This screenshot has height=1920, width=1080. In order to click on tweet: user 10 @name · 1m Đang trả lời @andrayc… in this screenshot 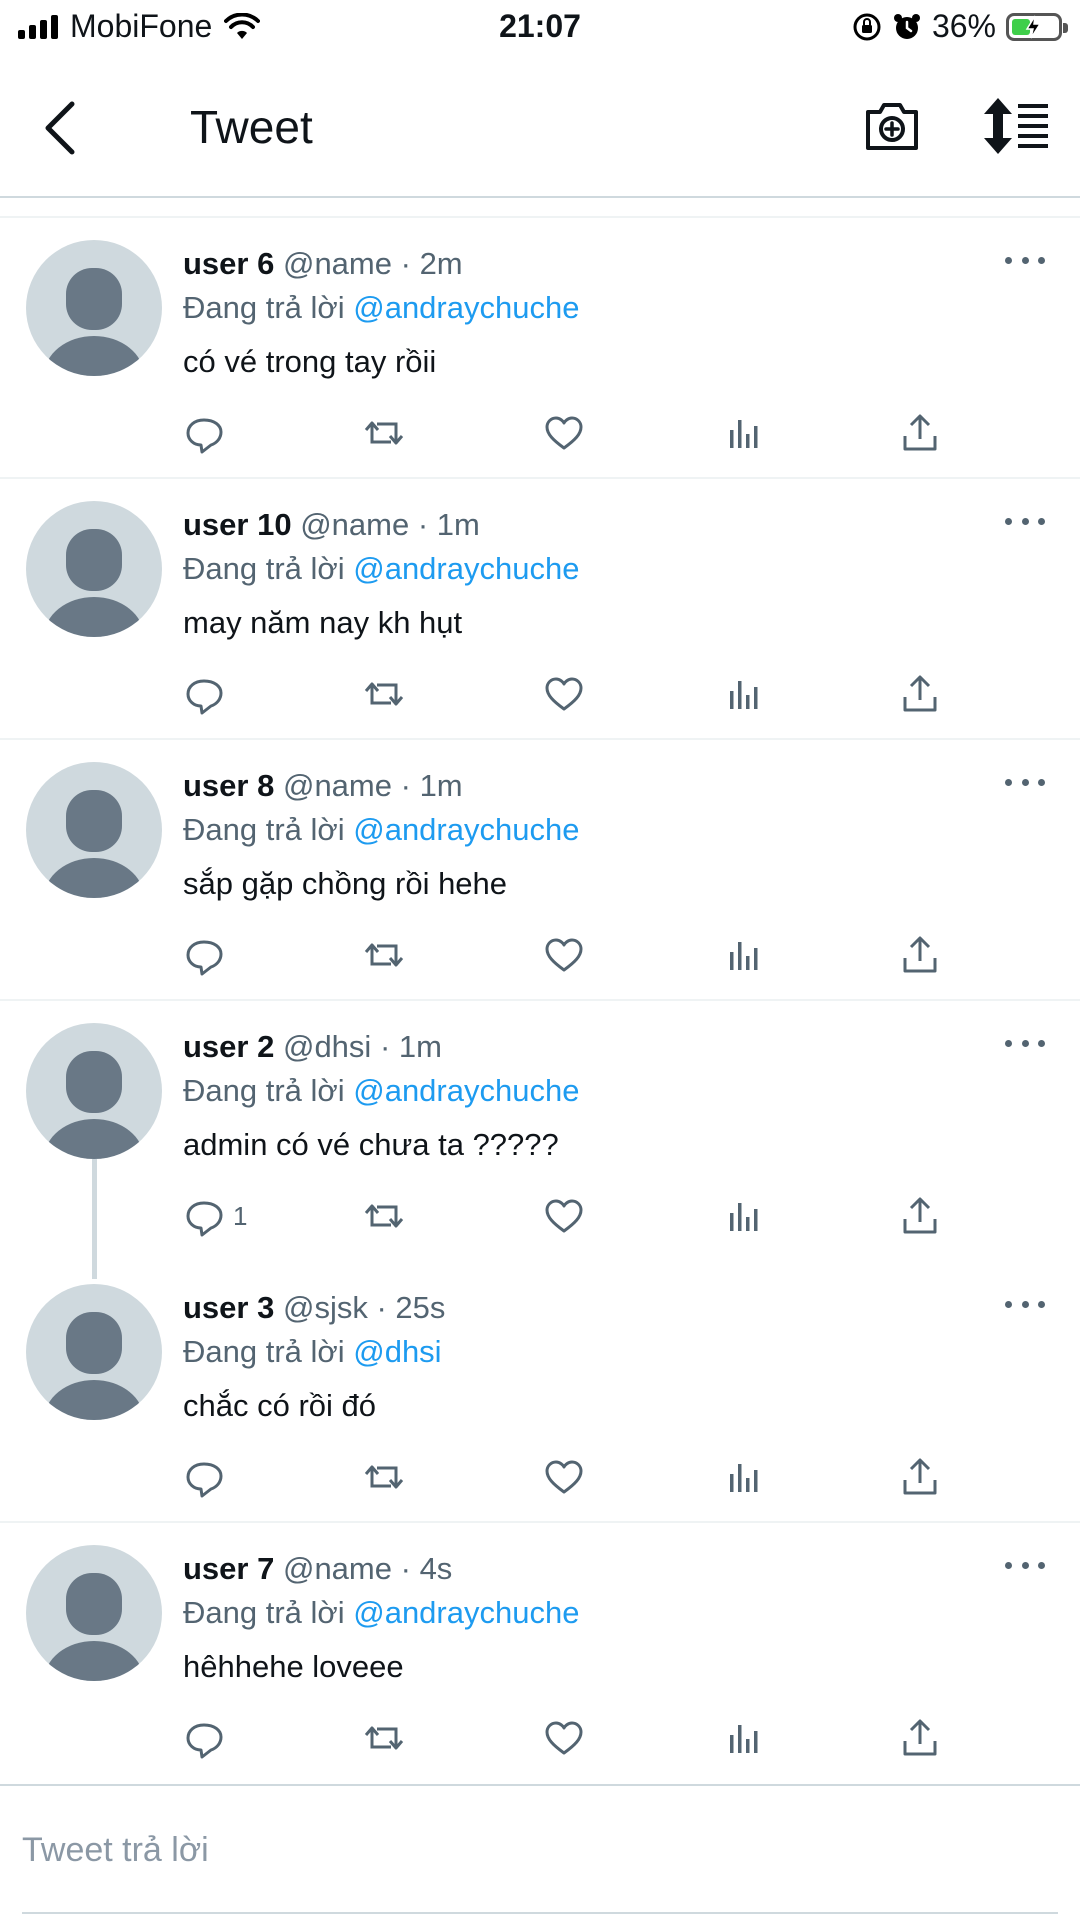, I will do `click(540, 609)`.